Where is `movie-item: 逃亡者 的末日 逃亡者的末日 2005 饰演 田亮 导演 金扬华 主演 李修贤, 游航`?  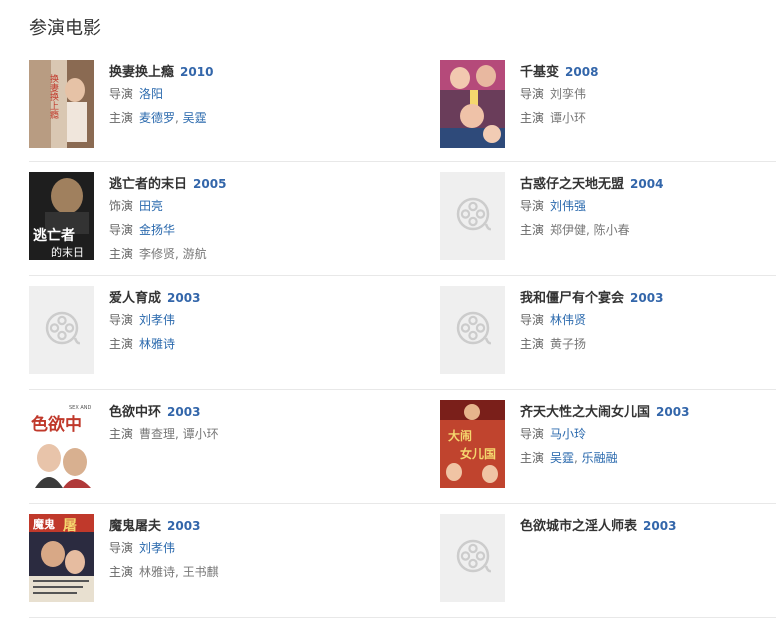 movie-item: 逃亡者 的末日 逃亡者的末日 2005 饰演 田亮 导演 金扬华 主演 李修贤, 游航 is located at coordinates (199, 218).